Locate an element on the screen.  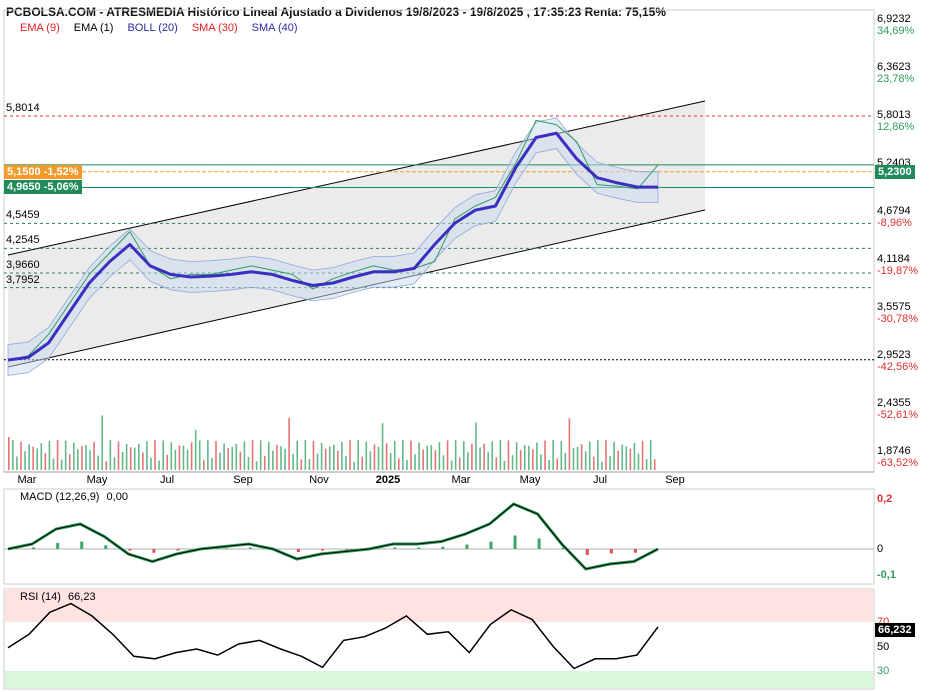
price-tick-label: 6,9232 is located at coordinates (894, 19).